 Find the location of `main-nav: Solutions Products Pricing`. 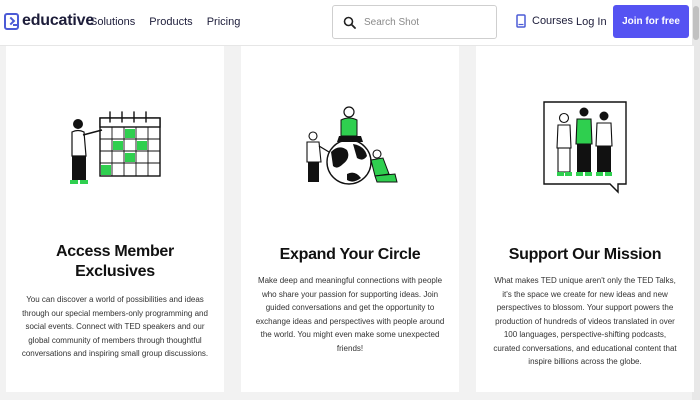

main-nav: Solutions Products Pricing is located at coordinates (165, 22).